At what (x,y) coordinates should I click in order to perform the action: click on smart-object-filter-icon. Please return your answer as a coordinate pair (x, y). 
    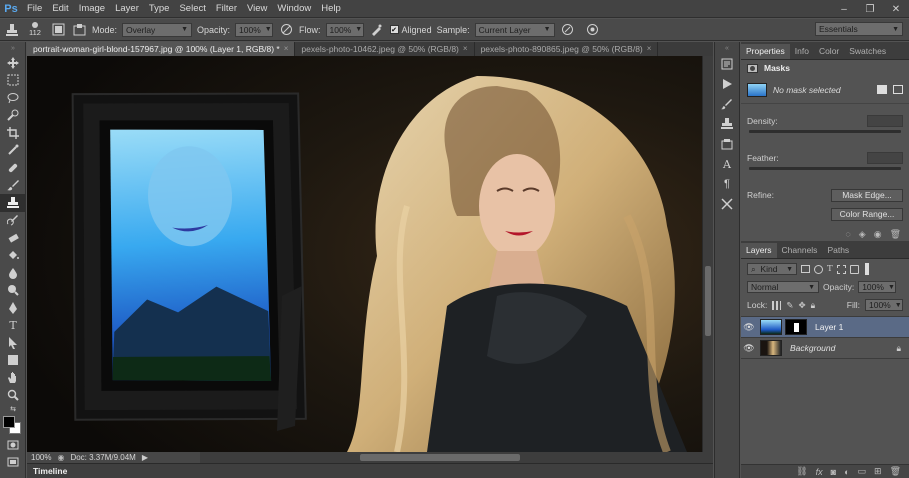
    Looking at the image, I should click on (854, 269).